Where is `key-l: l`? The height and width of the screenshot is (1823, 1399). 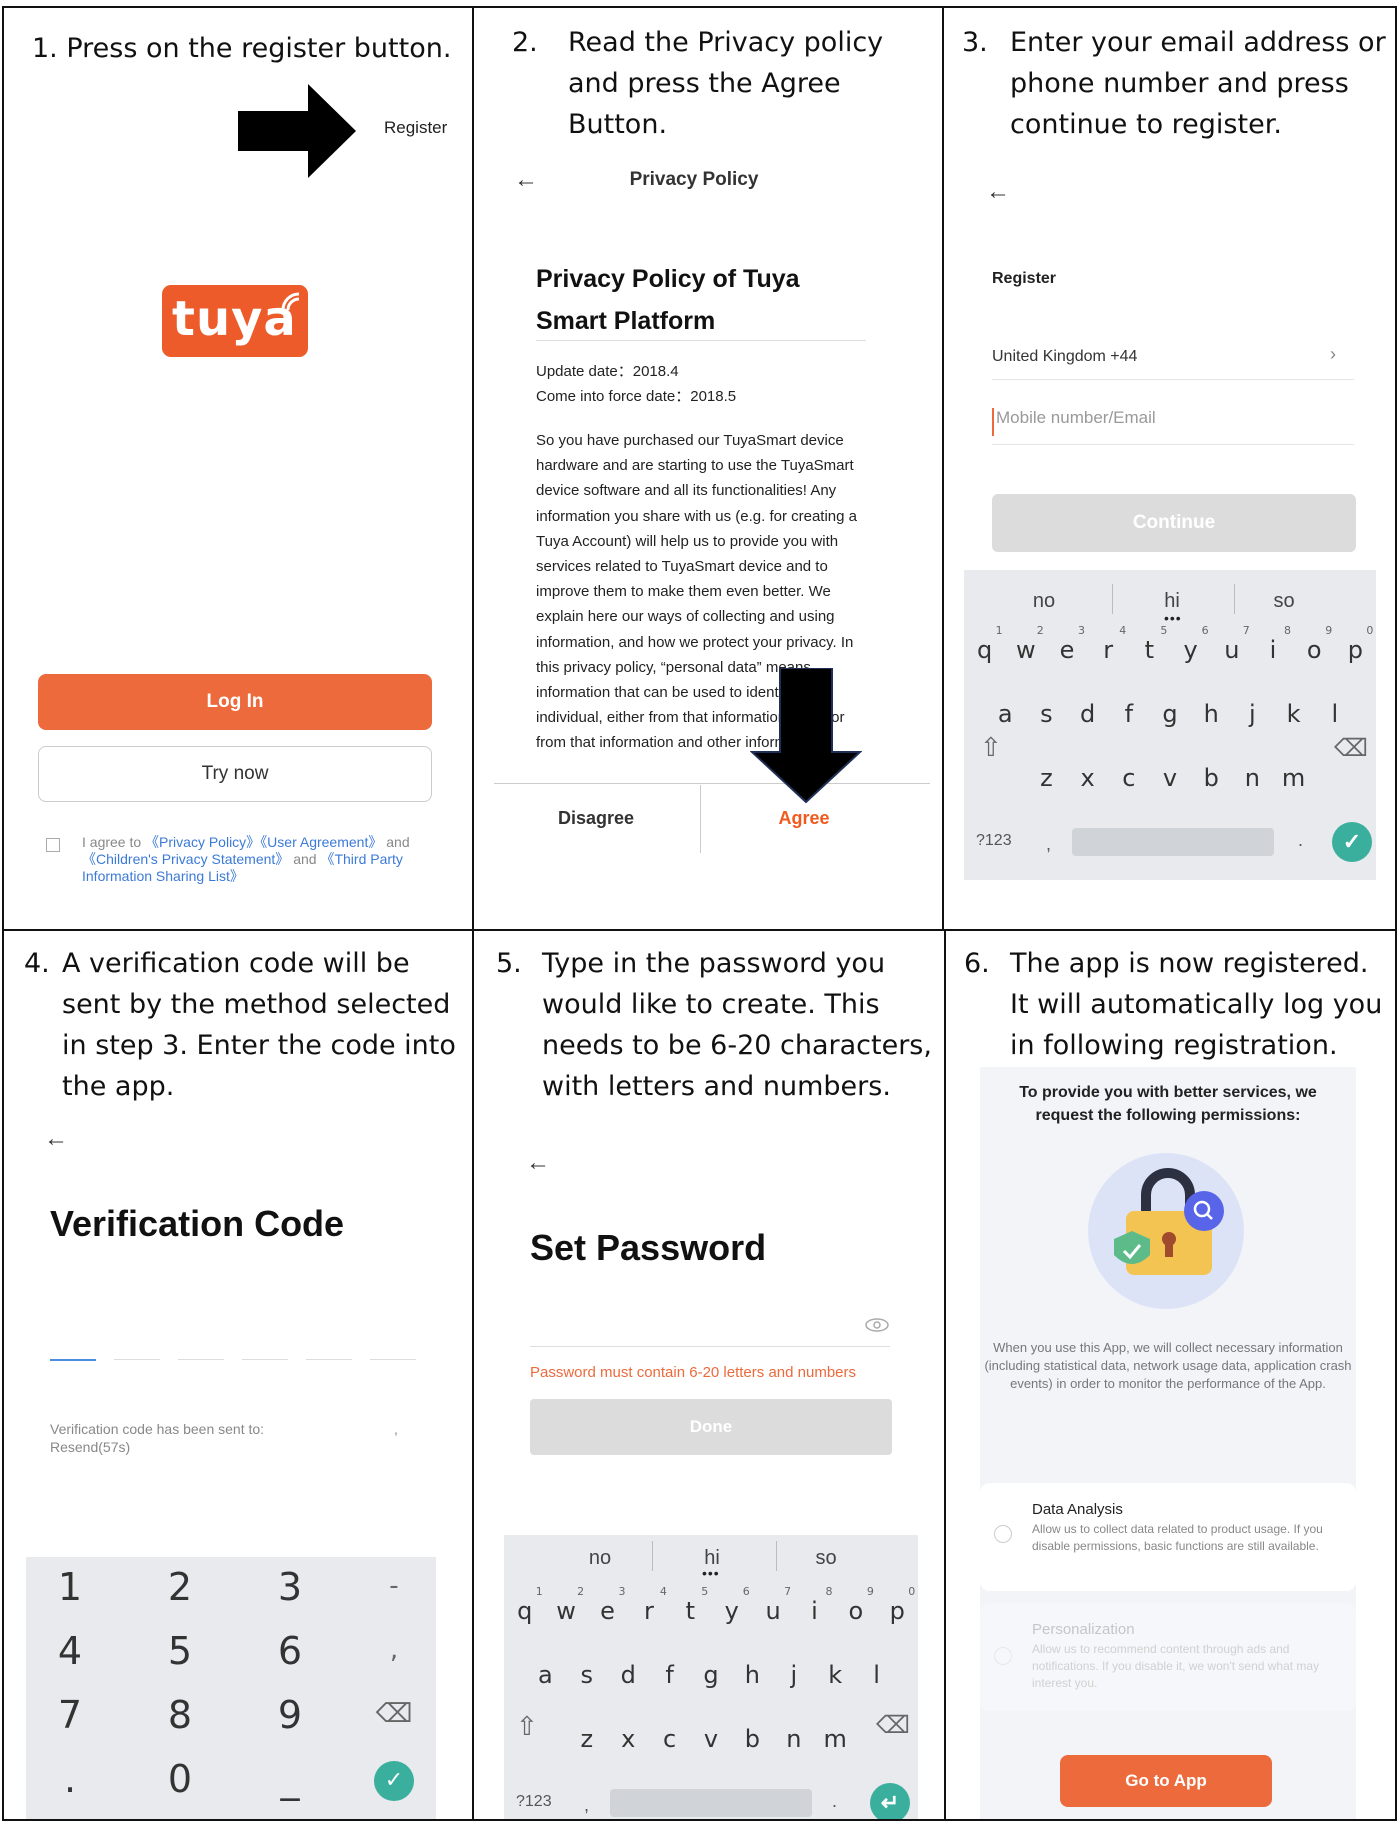 key-l: l is located at coordinates (877, 1675).